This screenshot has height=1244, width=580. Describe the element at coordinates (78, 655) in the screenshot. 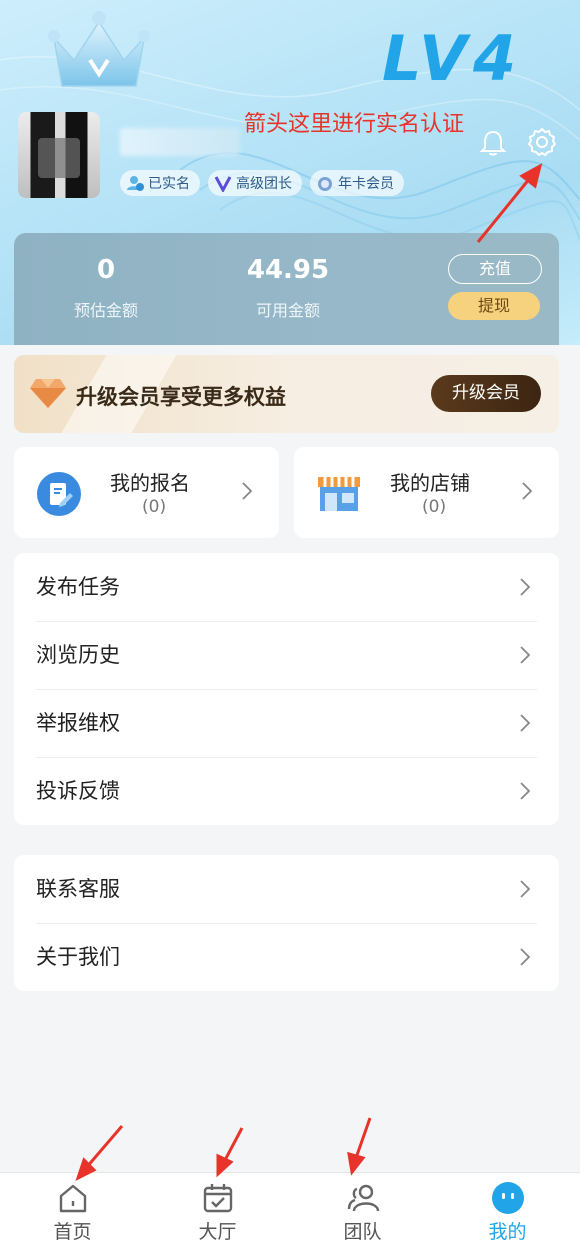

I see `menu-item-label: 浏览历史` at that location.